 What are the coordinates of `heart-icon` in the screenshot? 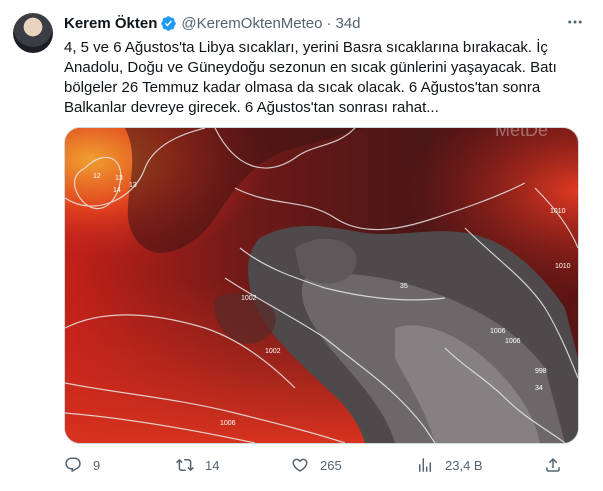 It's located at (300, 465).